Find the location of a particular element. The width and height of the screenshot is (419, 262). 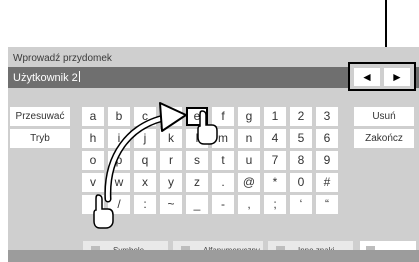

swipe-arrowhead-icon is located at coordinates (173, 117).